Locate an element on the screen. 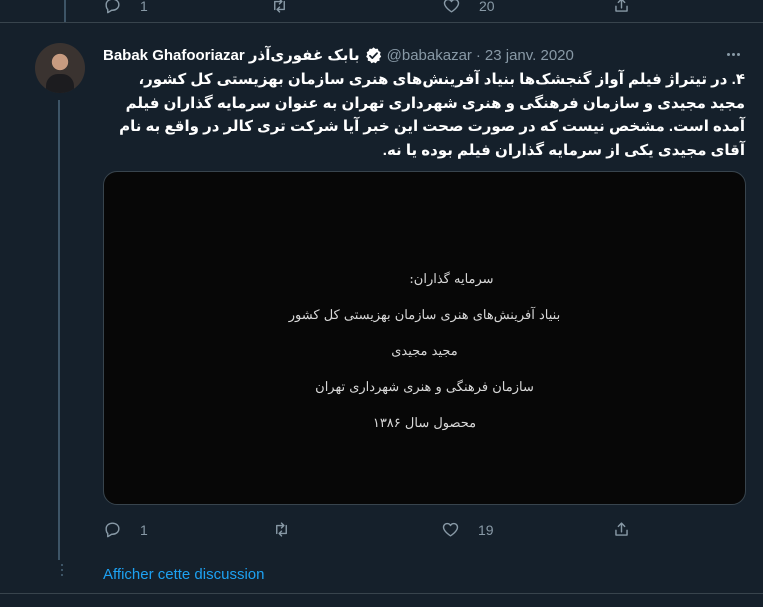 Image resolution: width=763 pixels, height=607 pixels. like-count: 19 is located at coordinates (486, 529).